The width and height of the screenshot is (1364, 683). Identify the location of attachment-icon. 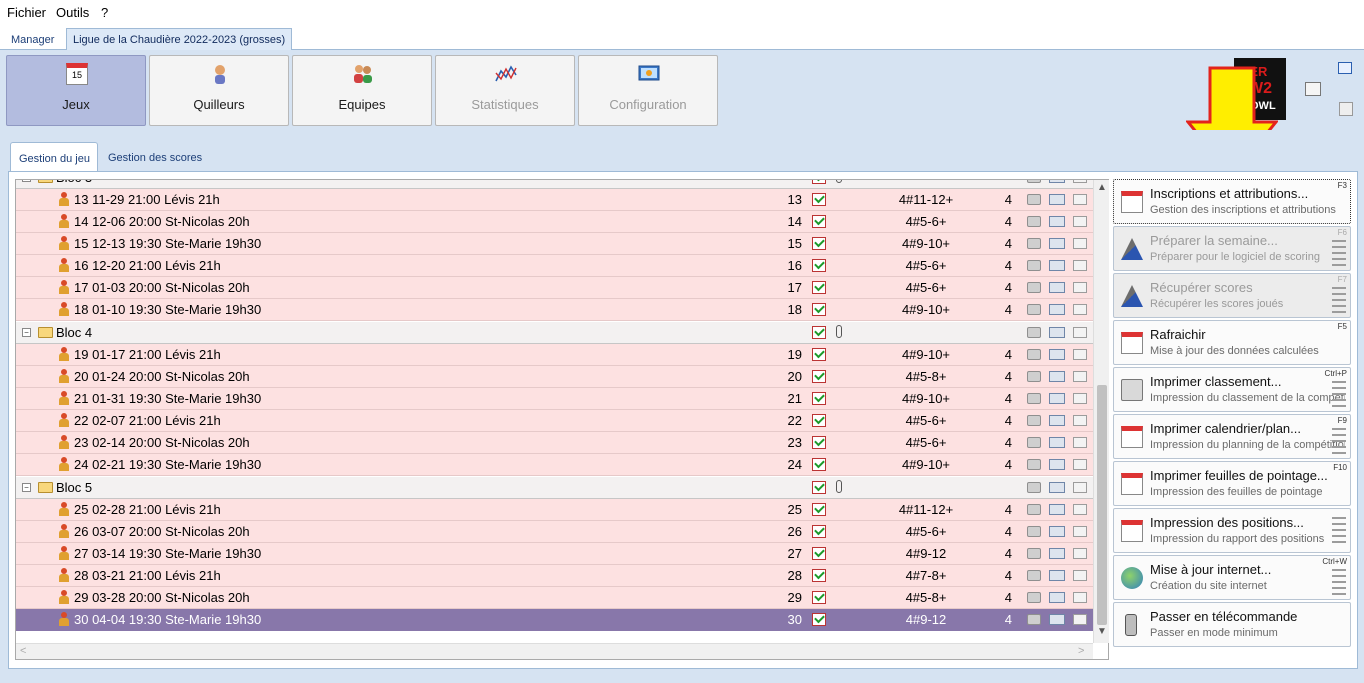
(839, 181).